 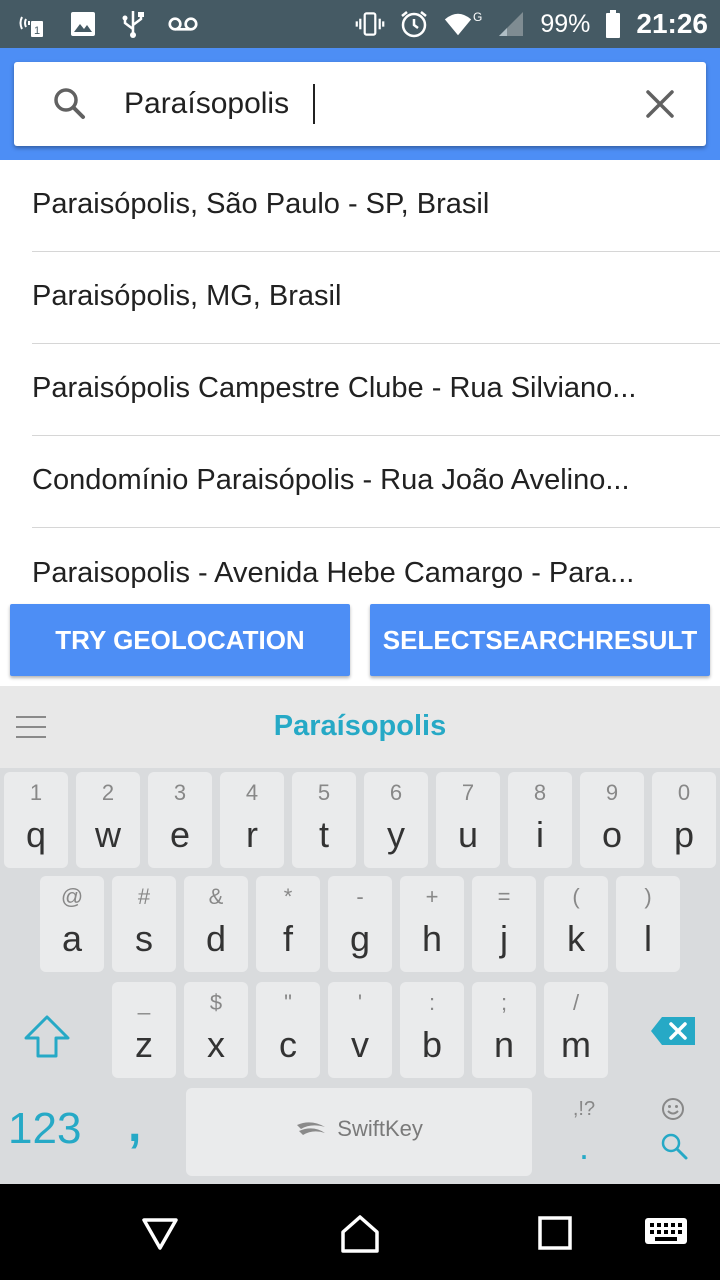 I want to click on key-s: # s, so click(x=144, y=924).